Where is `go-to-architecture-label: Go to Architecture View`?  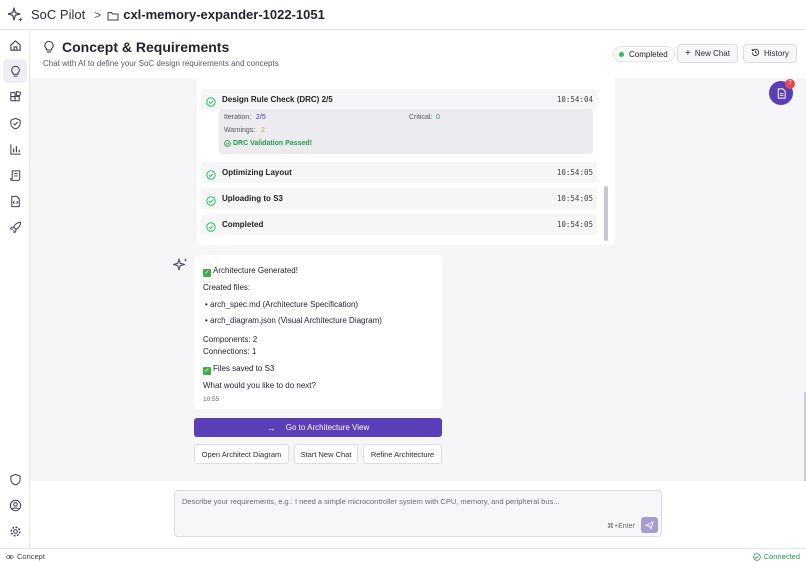
go-to-architecture-label: Go to Architecture View is located at coordinates (327, 427).